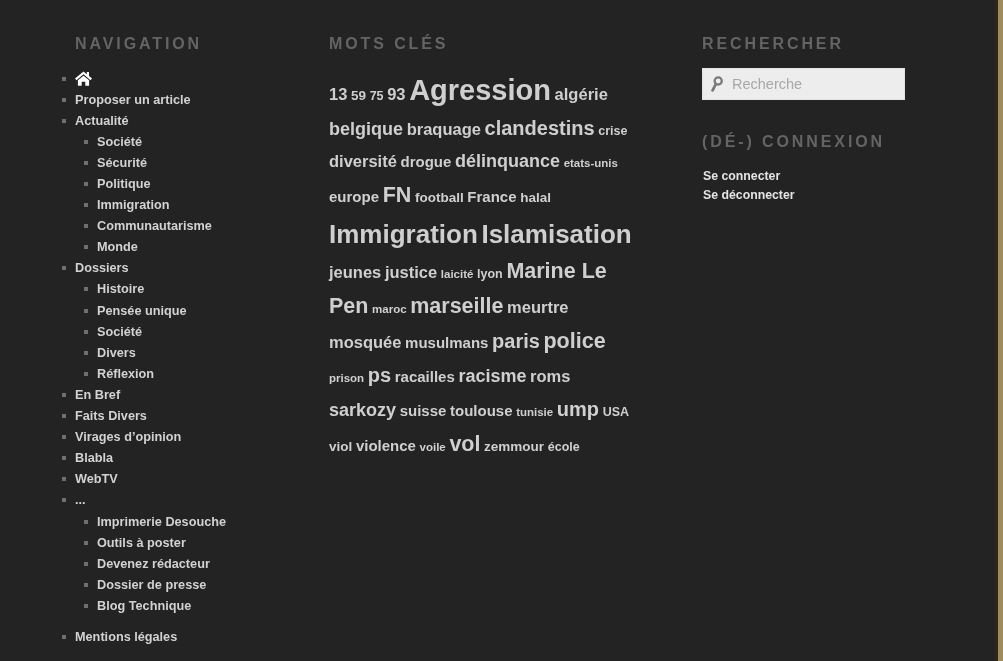 The height and width of the screenshot is (661, 1003). I want to click on tag-link: Immigration, so click(403, 233).